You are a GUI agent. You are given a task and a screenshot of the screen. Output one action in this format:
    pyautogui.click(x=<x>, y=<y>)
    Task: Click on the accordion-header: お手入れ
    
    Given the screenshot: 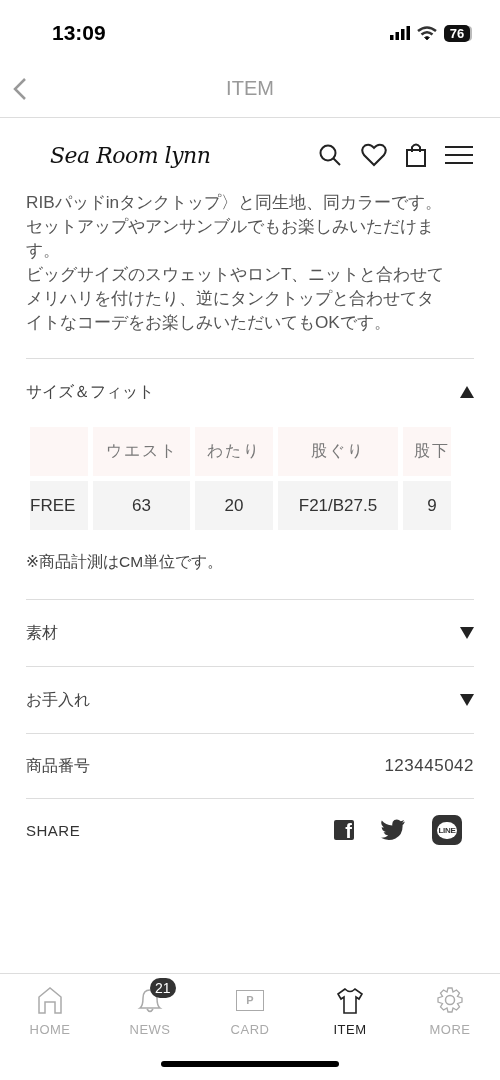 What is the action you would take?
    pyautogui.click(x=250, y=700)
    